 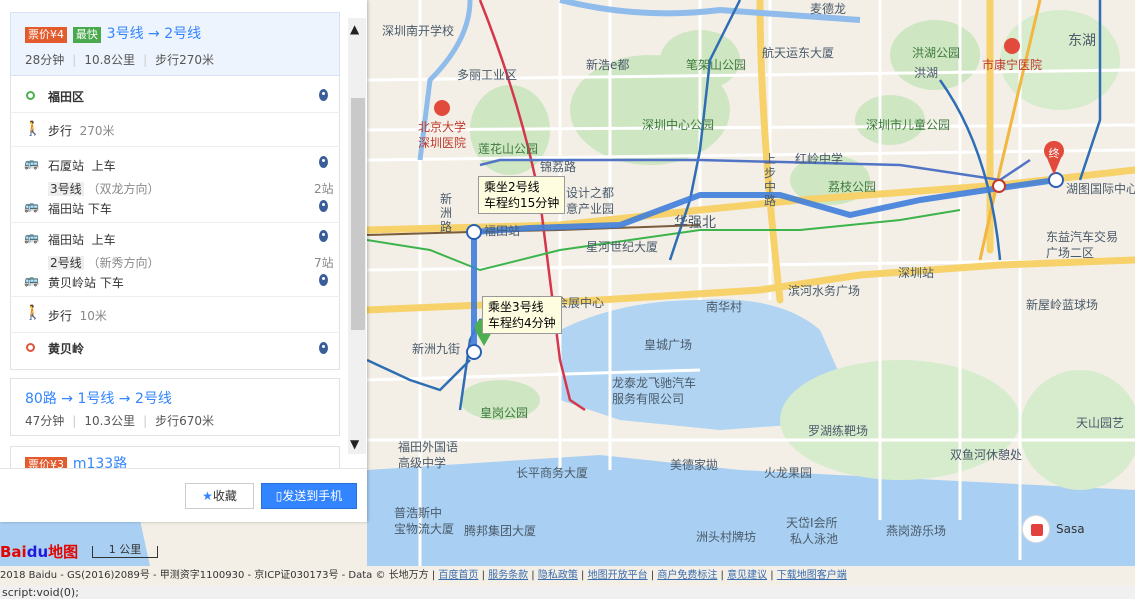 I want to click on board-step-1: 石厦站 上车, so click(x=82, y=165).